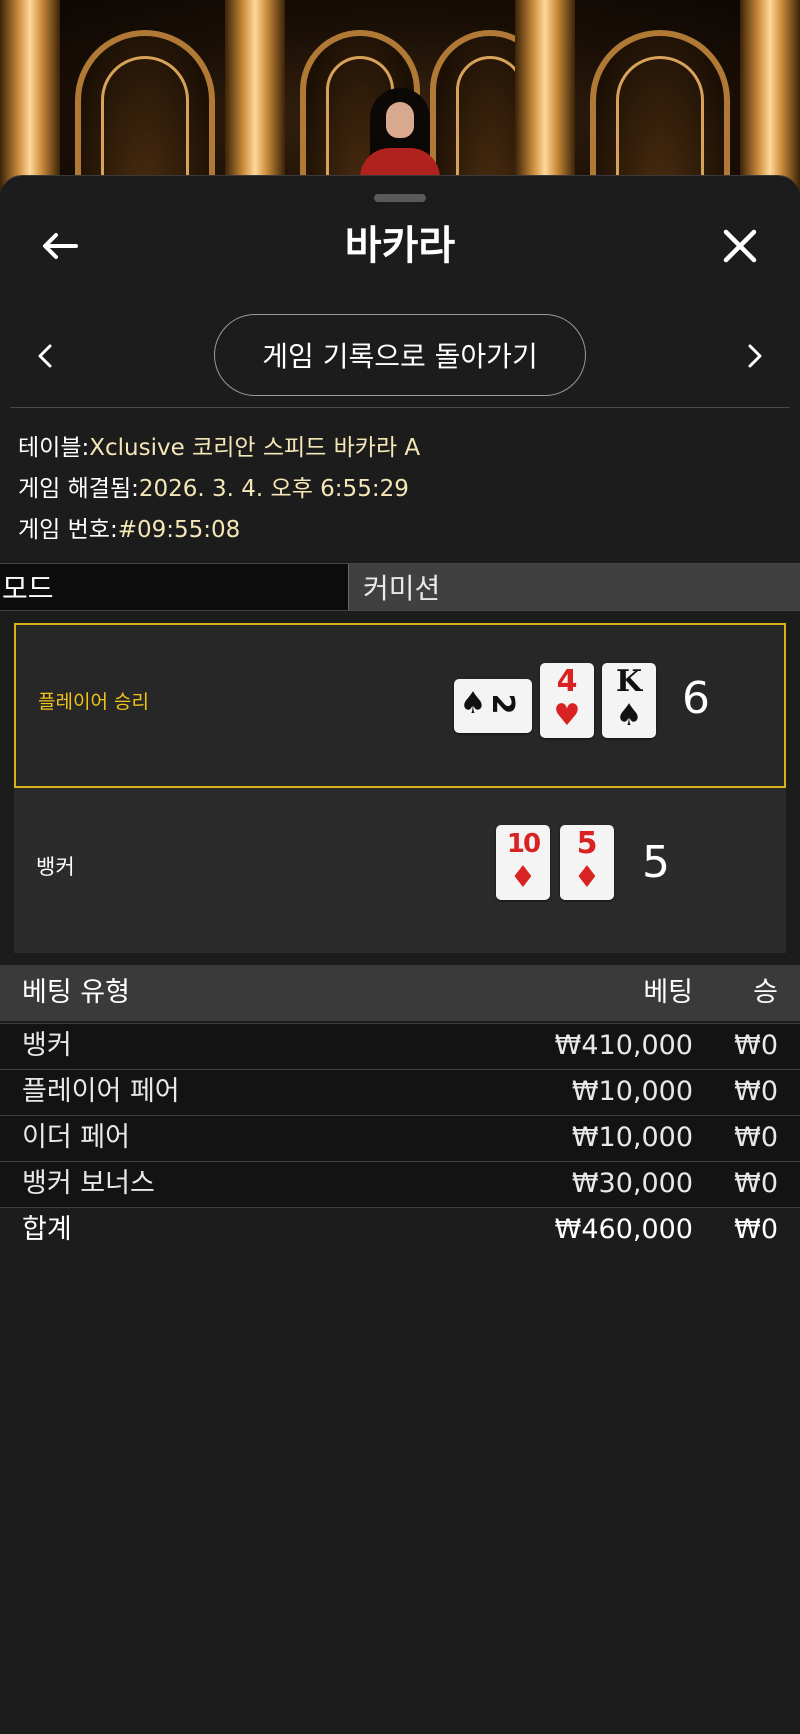 Image resolution: width=800 pixels, height=1734 pixels. What do you see at coordinates (765, 992) in the screenshot?
I see `win-amount-header: 승` at bounding box center [765, 992].